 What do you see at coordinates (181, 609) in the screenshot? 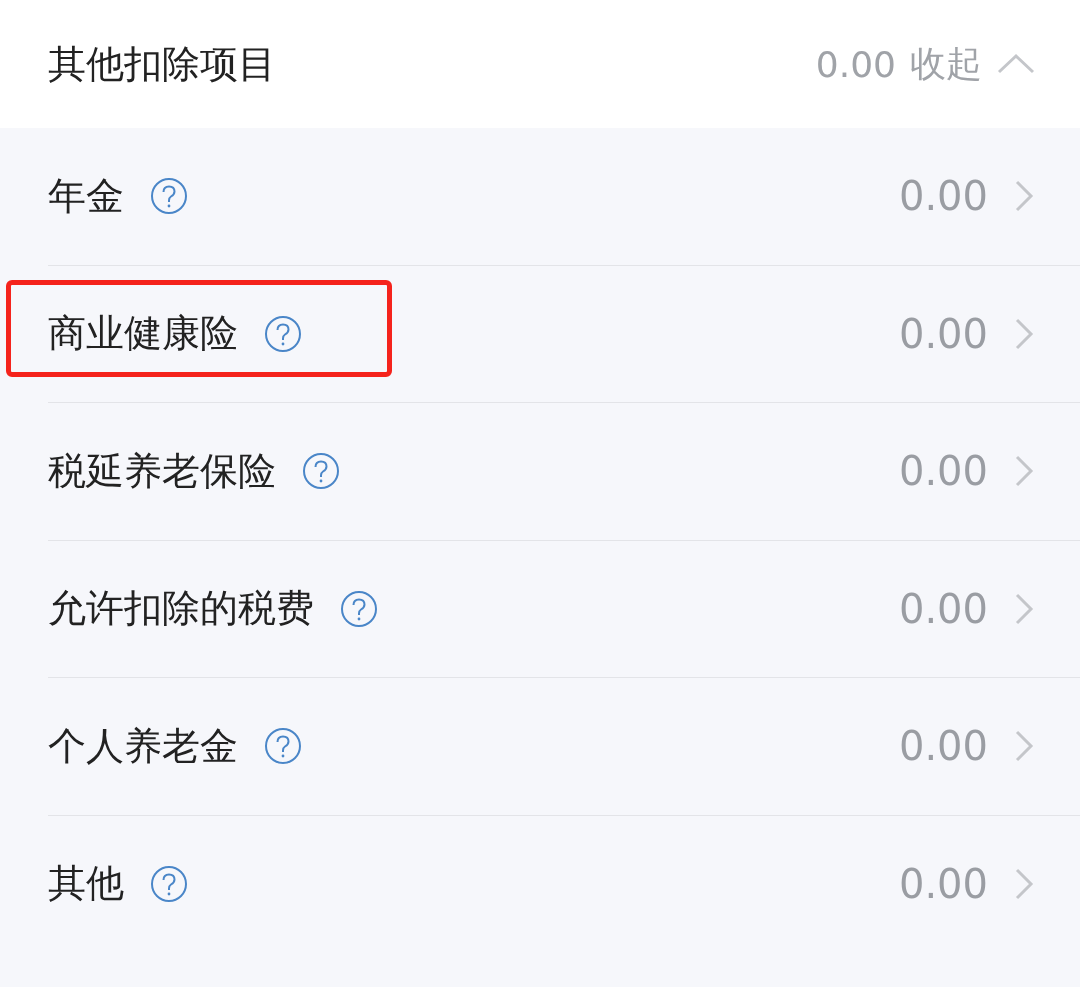
I see `item-label: 允许扣除的税费` at bounding box center [181, 609].